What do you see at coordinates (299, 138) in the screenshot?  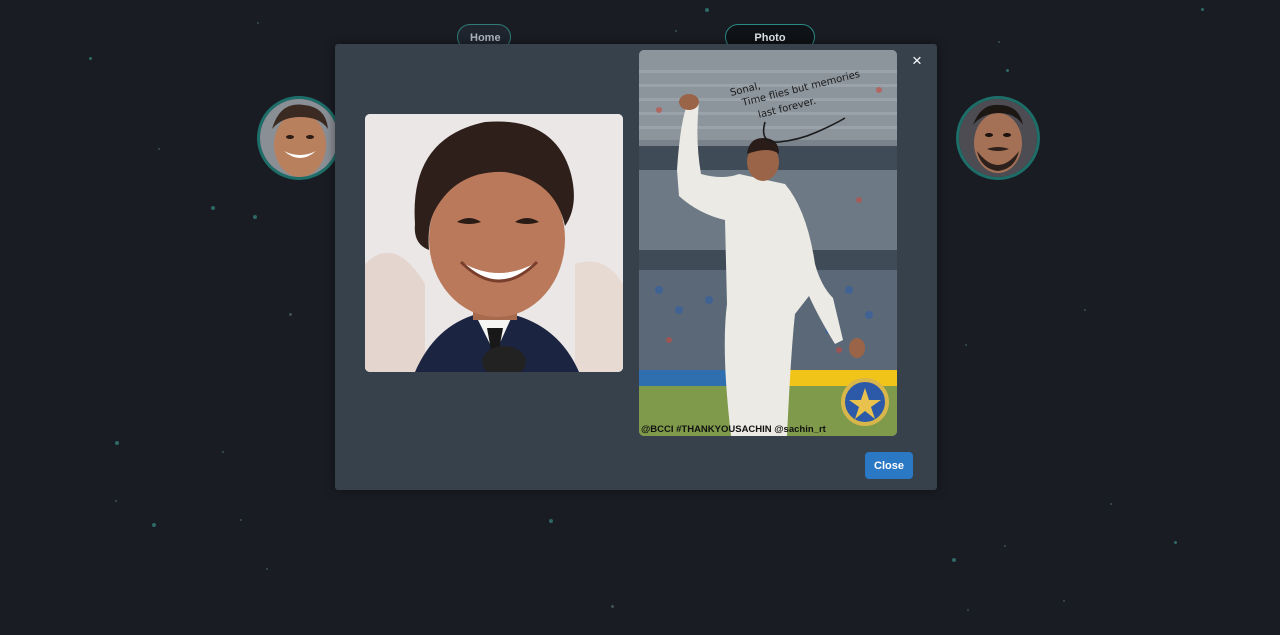 I see `avatar-sachin` at bounding box center [299, 138].